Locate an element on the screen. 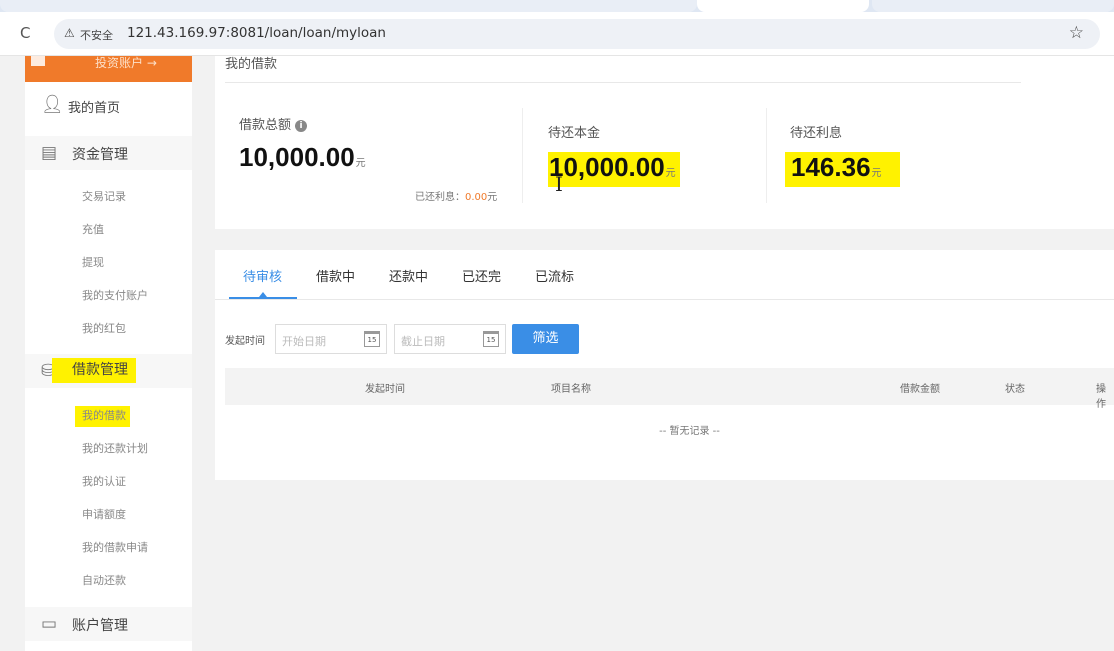 The width and height of the screenshot is (1114, 651). sidebar-item-payment-account: 我的支付账户 is located at coordinates (115, 295).